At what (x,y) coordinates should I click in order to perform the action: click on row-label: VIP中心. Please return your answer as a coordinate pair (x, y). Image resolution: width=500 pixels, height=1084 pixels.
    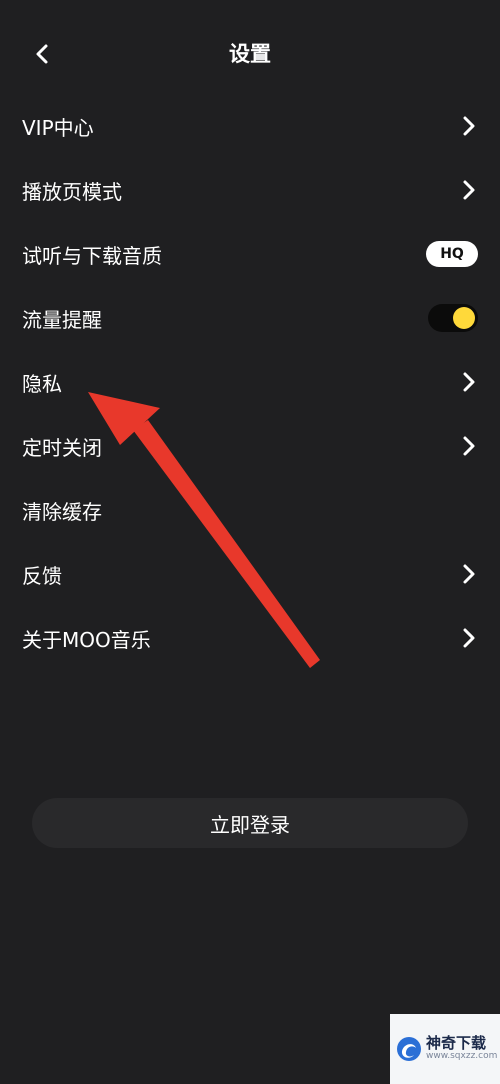
    Looking at the image, I should click on (58, 127).